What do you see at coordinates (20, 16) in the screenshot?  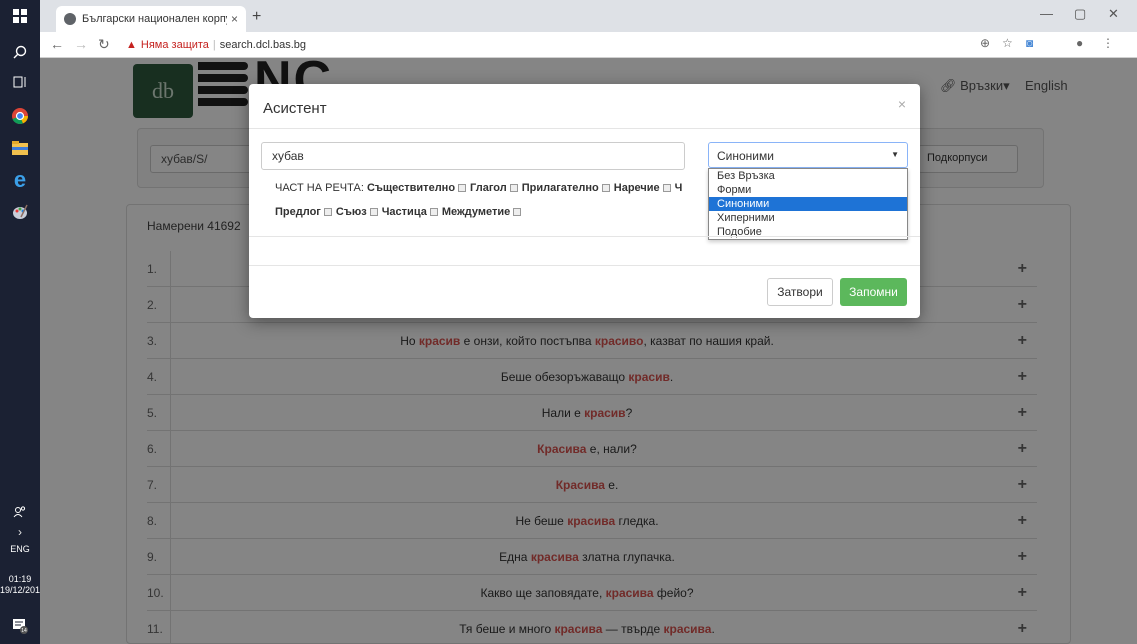 I see `start-icon` at bounding box center [20, 16].